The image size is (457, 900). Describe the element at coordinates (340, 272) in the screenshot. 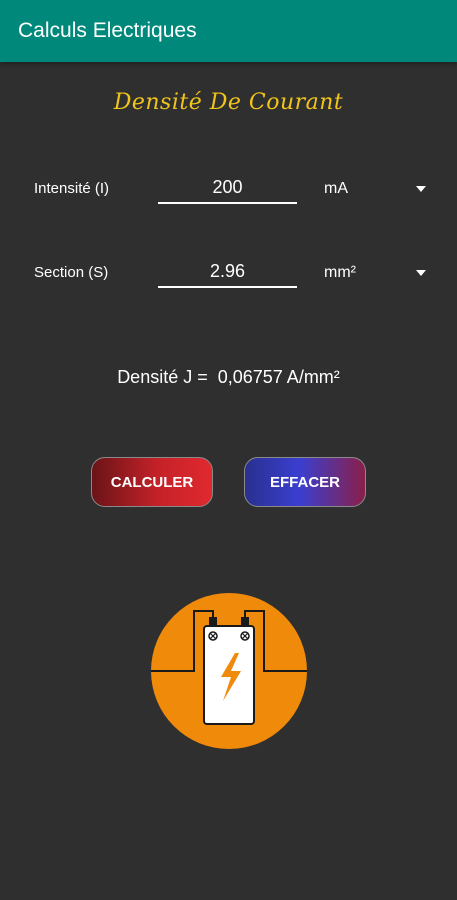

I see `section-unit-value: mm²` at that location.